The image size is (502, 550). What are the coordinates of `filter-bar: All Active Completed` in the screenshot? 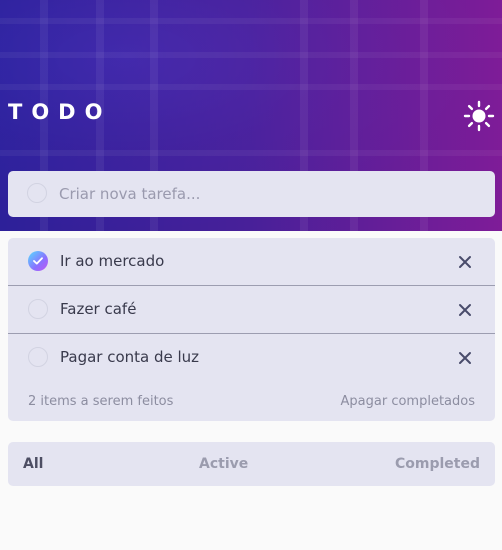 It's located at (251, 464).